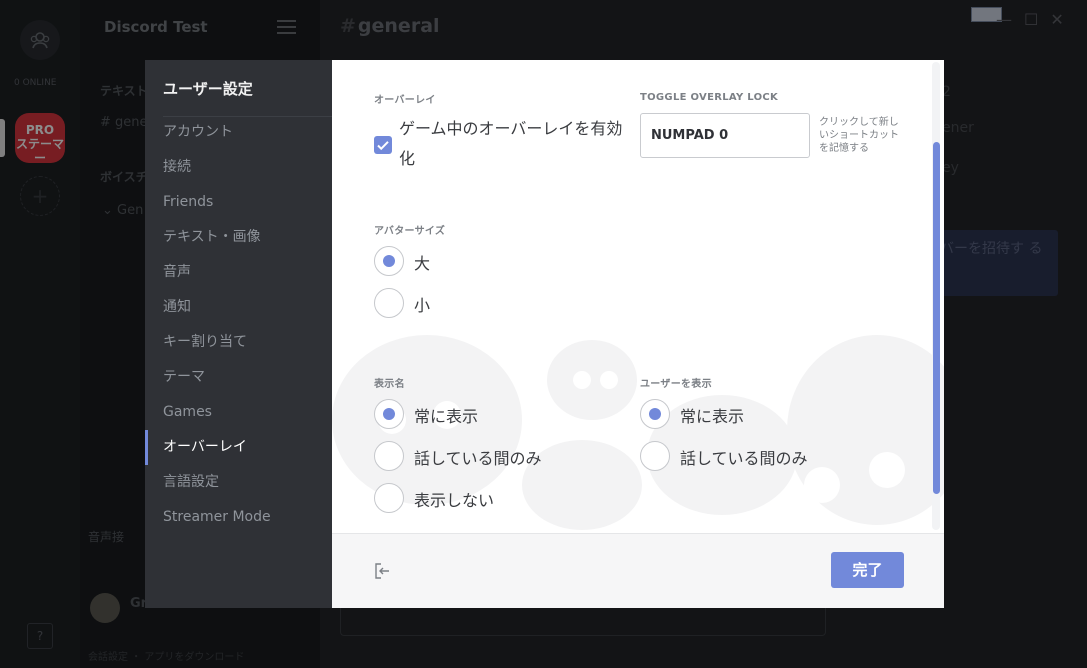 This screenshot has height=668, width=1087. I want to click on done-button: 完了, so click(867, 570).